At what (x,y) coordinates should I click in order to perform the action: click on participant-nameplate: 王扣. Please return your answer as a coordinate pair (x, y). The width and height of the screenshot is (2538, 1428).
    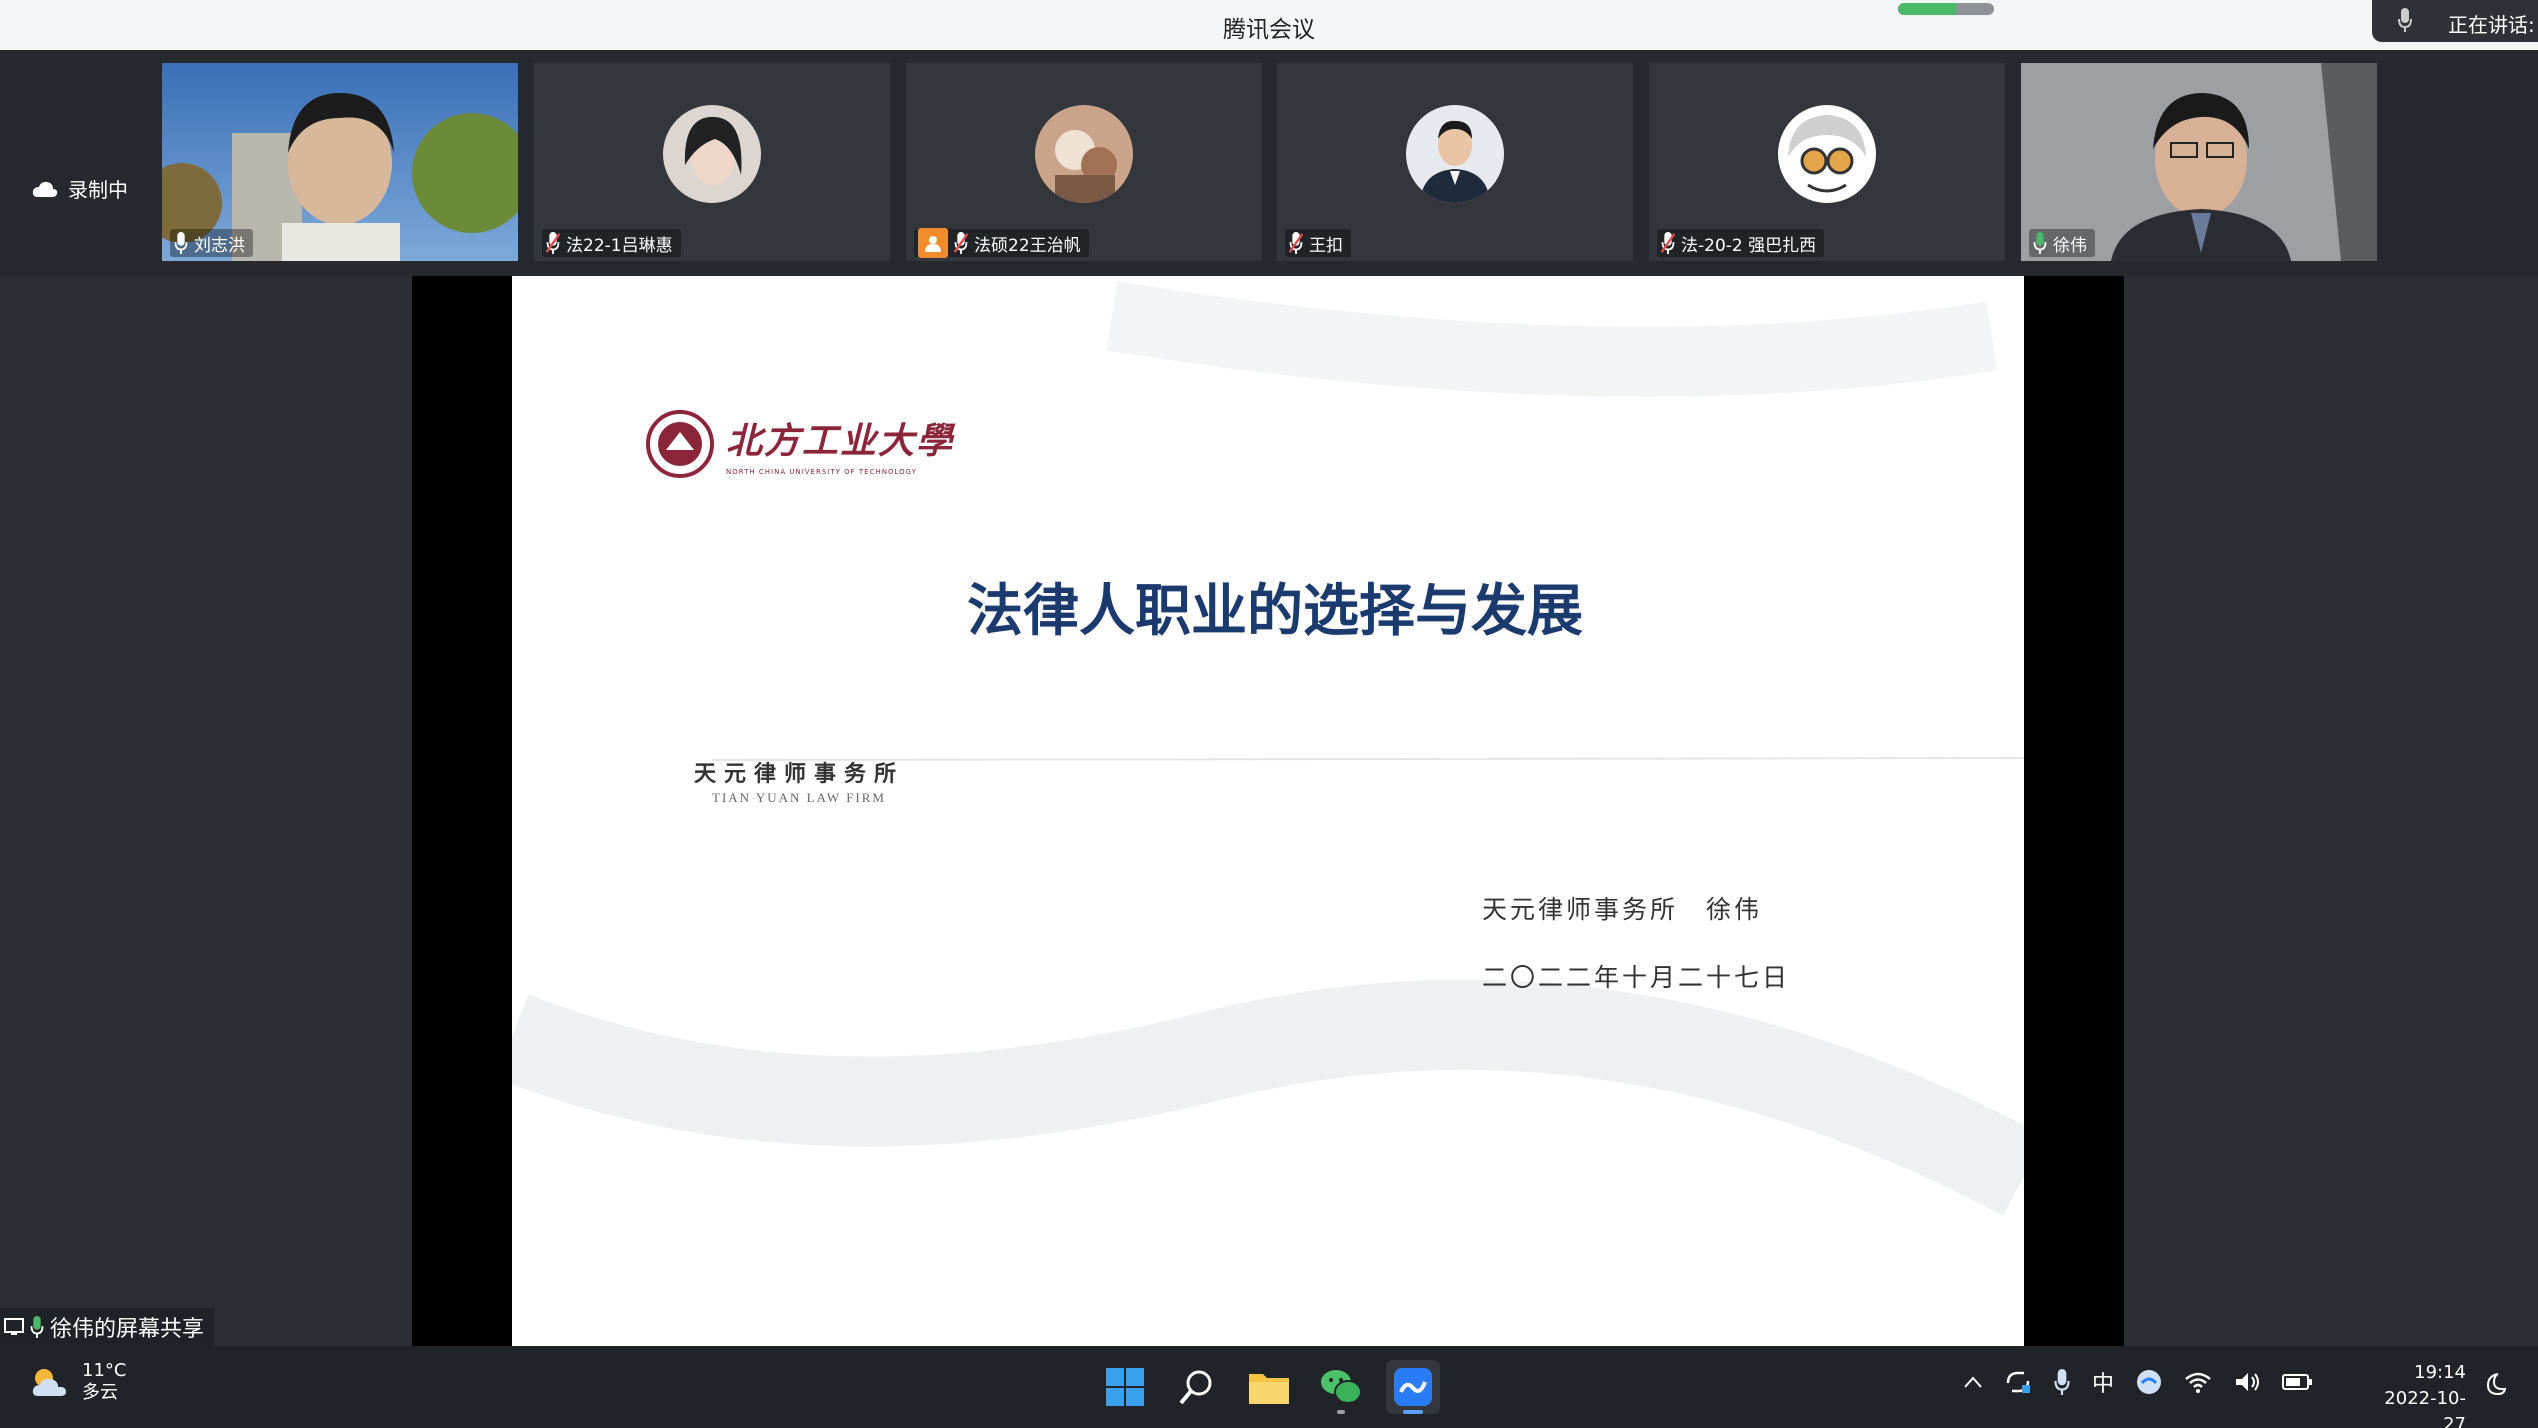
    Looking at the image, I should click on (1318, 243).